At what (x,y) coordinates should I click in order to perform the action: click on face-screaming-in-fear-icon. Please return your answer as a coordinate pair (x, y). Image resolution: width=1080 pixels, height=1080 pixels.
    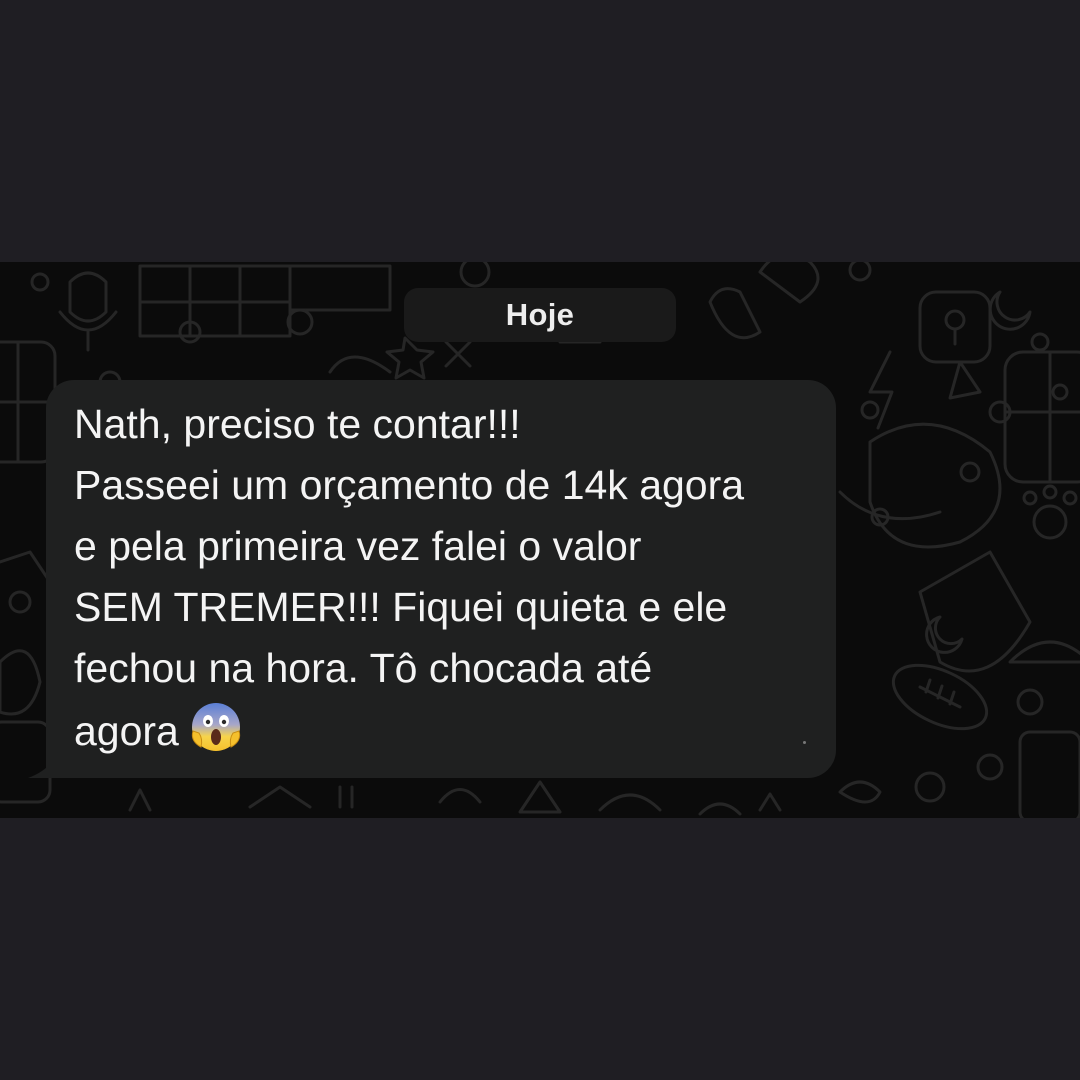
    Looking at the image, I should click on (215, 727).